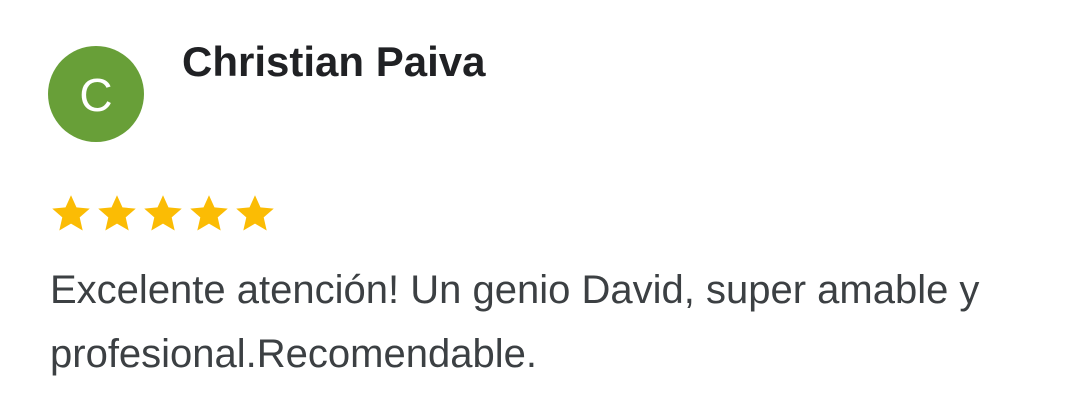  What do you see at coordinates (333, 62) in the screenshot?
I see `author-name: Christian Paiva` at bounding box center [333, 62].